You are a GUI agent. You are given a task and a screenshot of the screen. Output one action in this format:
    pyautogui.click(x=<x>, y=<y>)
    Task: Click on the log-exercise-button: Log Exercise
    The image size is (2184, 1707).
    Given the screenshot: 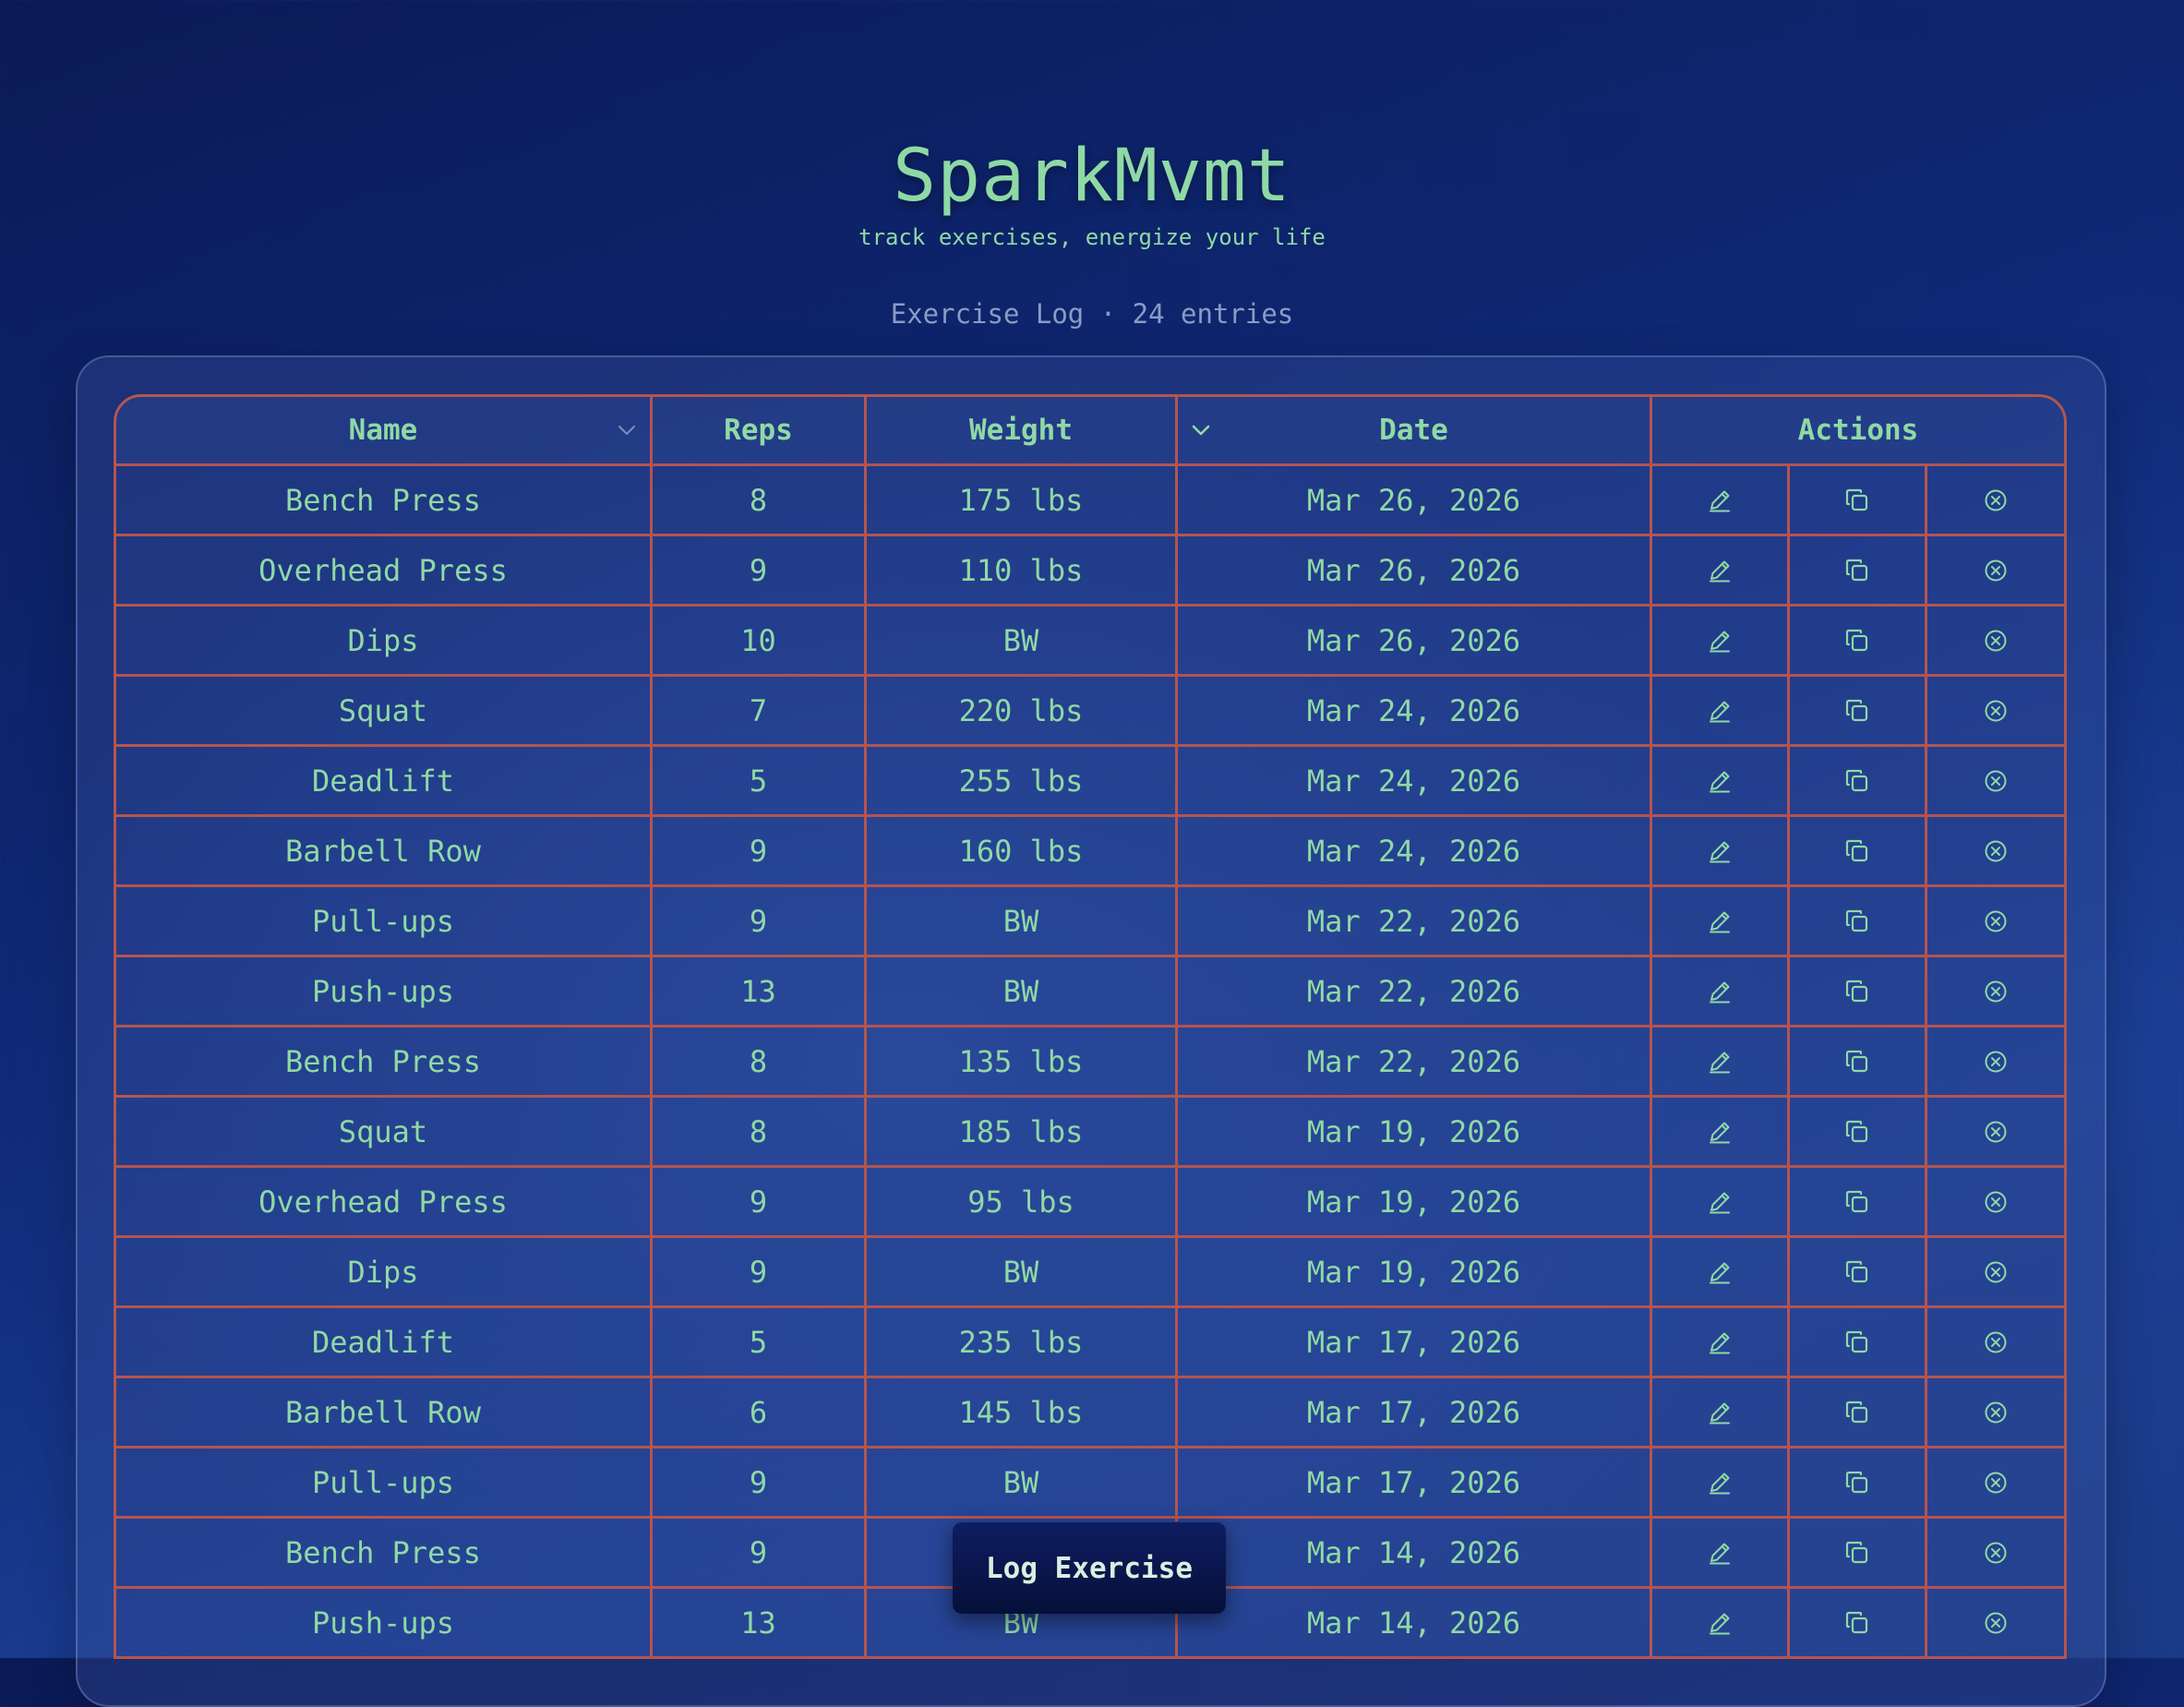 What is the action you would take?
    pyautogui.click(x=1089, y=1568)
    